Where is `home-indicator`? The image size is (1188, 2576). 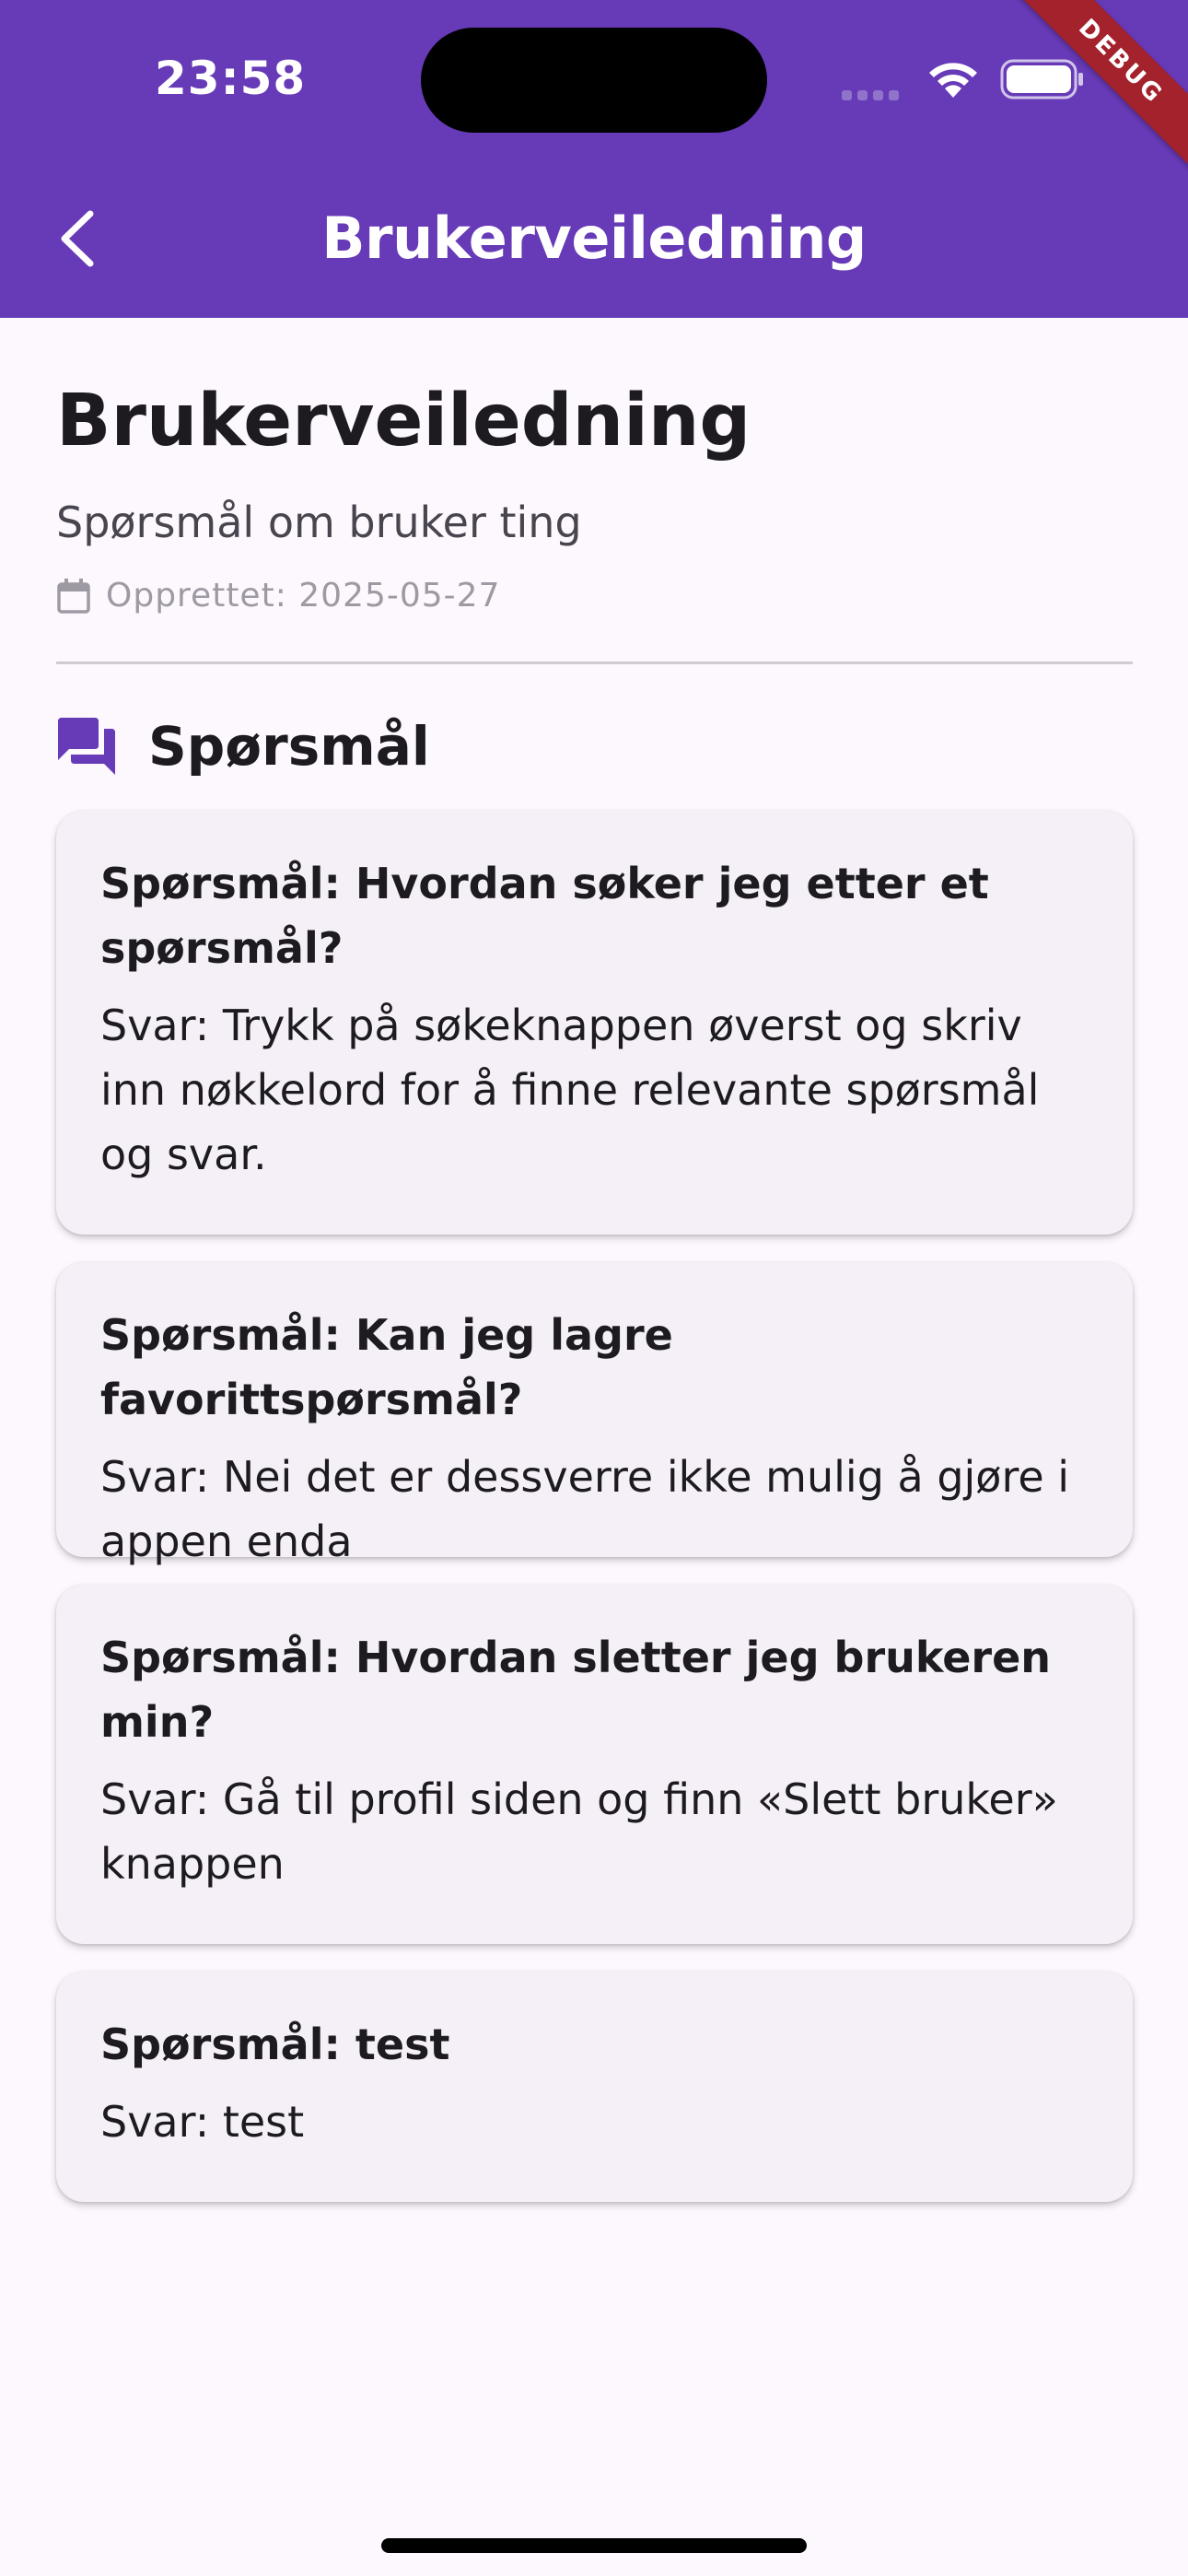 home-indicator is located at coordinates (594, 2545).